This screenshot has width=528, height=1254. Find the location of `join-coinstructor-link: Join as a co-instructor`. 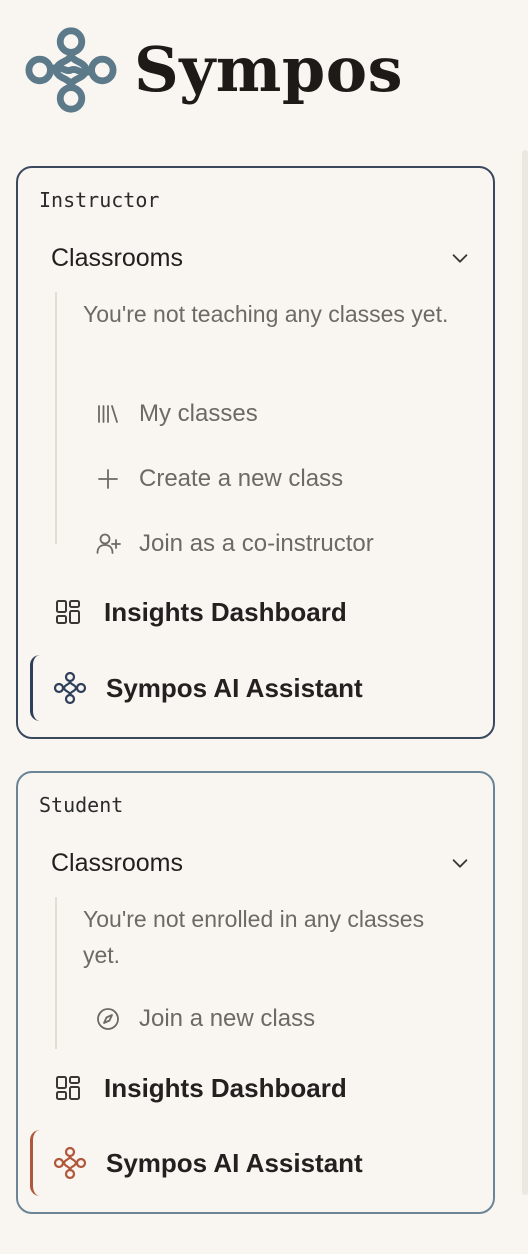

join-coinstructor-link: Join as a co-instructor is located at coordinates (234, 544).